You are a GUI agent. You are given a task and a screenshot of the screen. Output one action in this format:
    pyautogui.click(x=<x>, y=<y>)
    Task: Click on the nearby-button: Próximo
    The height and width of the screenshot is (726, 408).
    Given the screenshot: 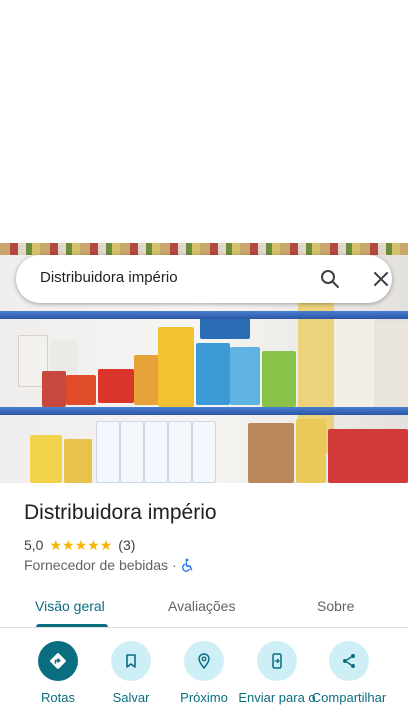 What is the action you would take?
    pyautogui.click(x=204, y=673)
    